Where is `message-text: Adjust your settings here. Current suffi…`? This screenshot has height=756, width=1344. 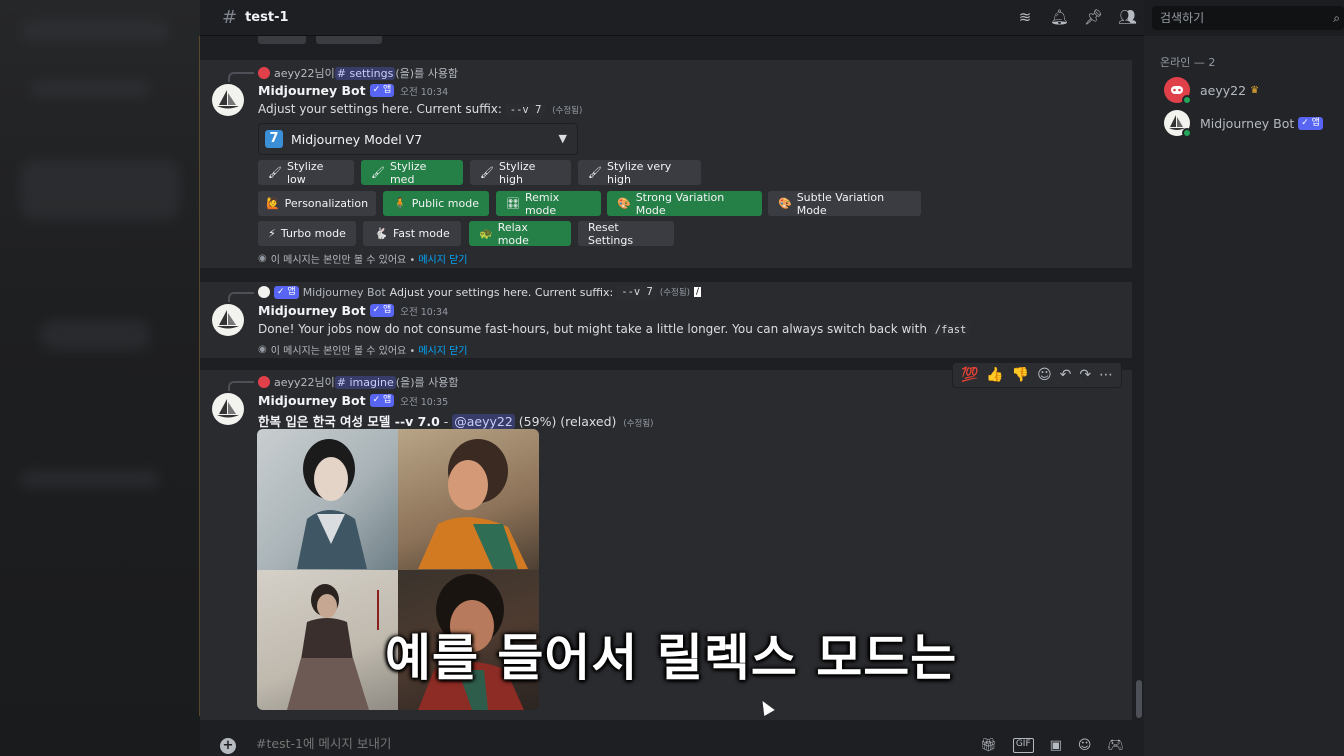 message-text: Adjust your settings here. Current suffi… is located at coordinates (420, 109).